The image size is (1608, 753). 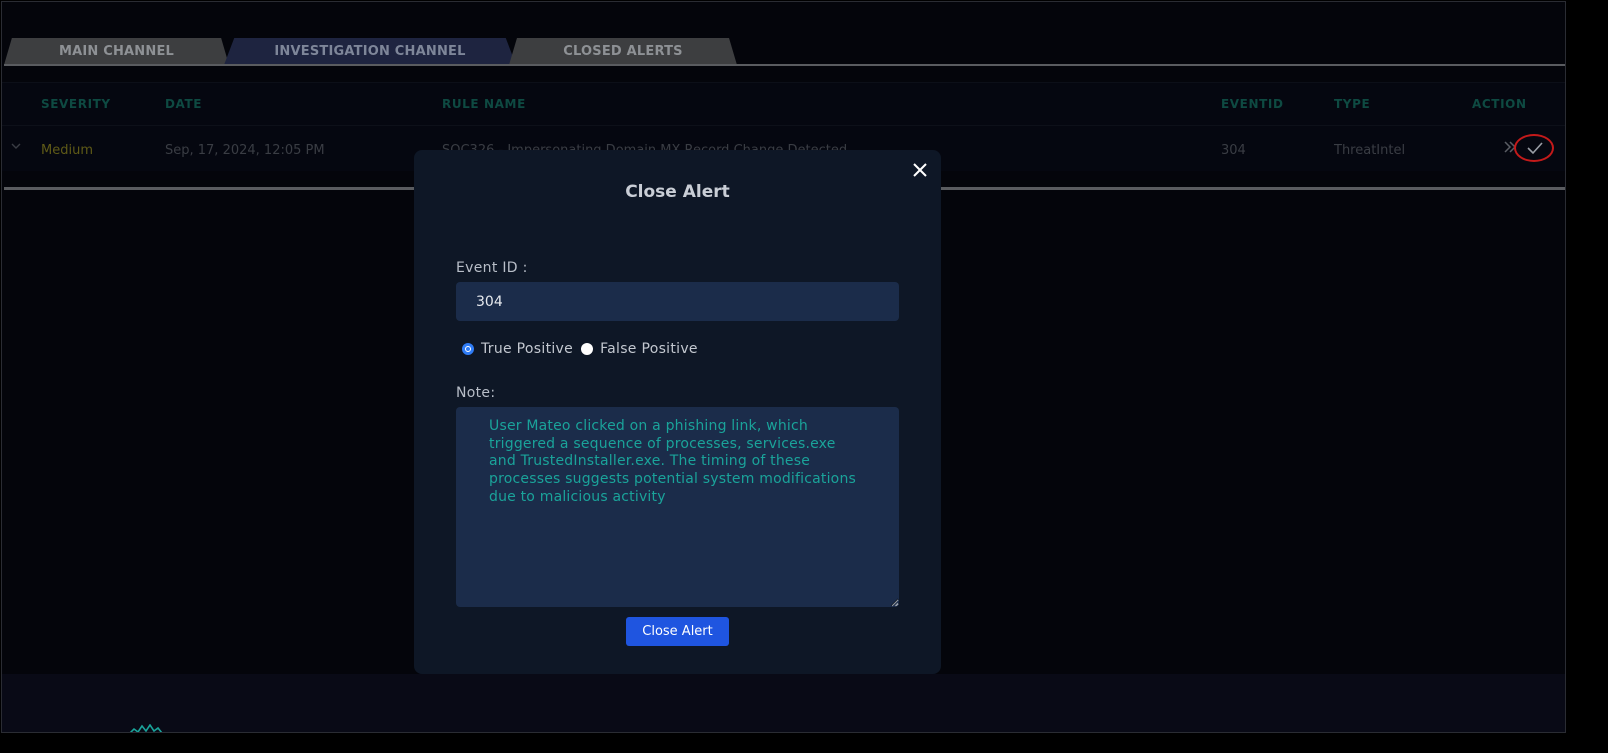 I want to click on checkmark-icon, so click(x=1535, y=148).